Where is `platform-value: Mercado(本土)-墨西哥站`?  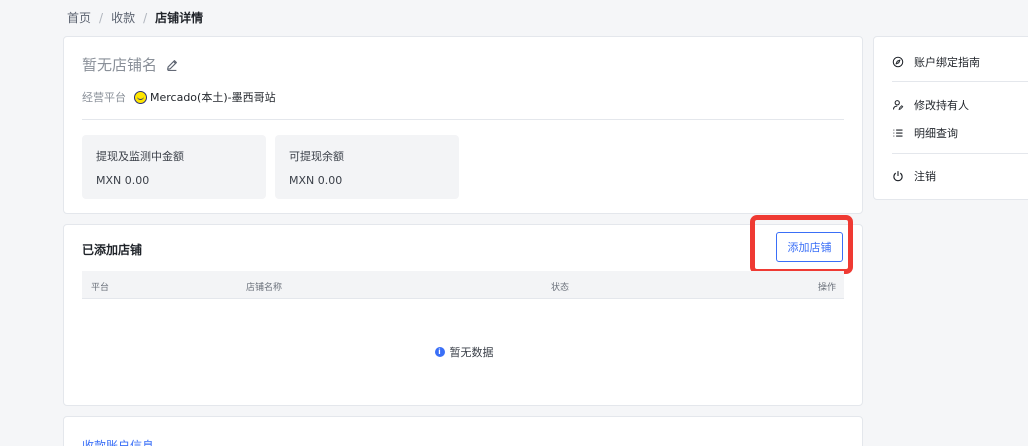 platform-value: Mercado(本土)-墨西哥站 is located at coordinates (213, 97).